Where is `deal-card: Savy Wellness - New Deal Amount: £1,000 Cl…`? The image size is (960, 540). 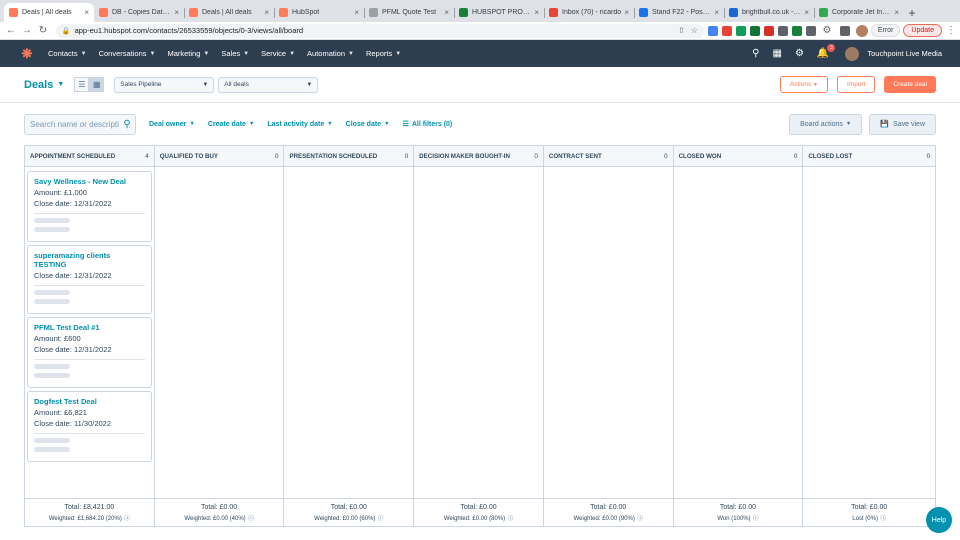
deal-card: Savy Wellness - New Deal Amount: £1,000 Cl… is located at coordinates (89, 206).